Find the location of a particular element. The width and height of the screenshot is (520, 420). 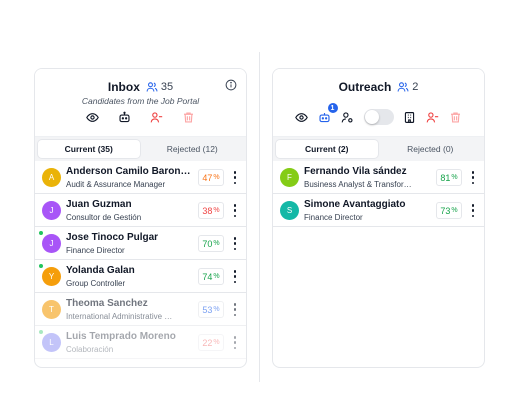

inbox-tabs: Current (35) Rejected (12) is located at coordinates (140, 148).